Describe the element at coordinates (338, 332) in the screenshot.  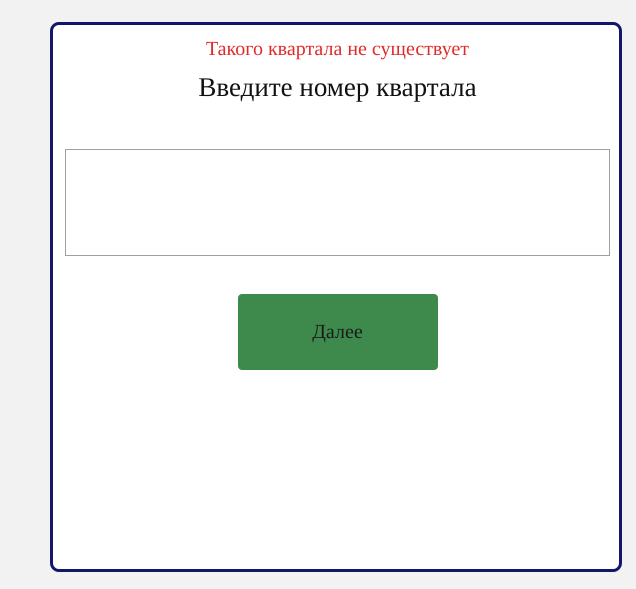
I see `next-button: Далее` at that location.